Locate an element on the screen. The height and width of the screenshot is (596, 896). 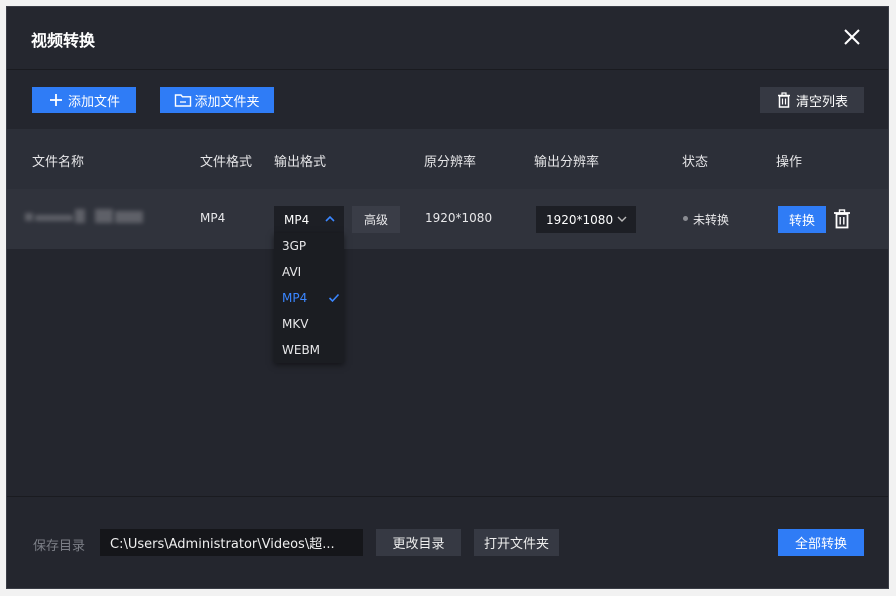
trash-icon is located at coordinates (784, 100).